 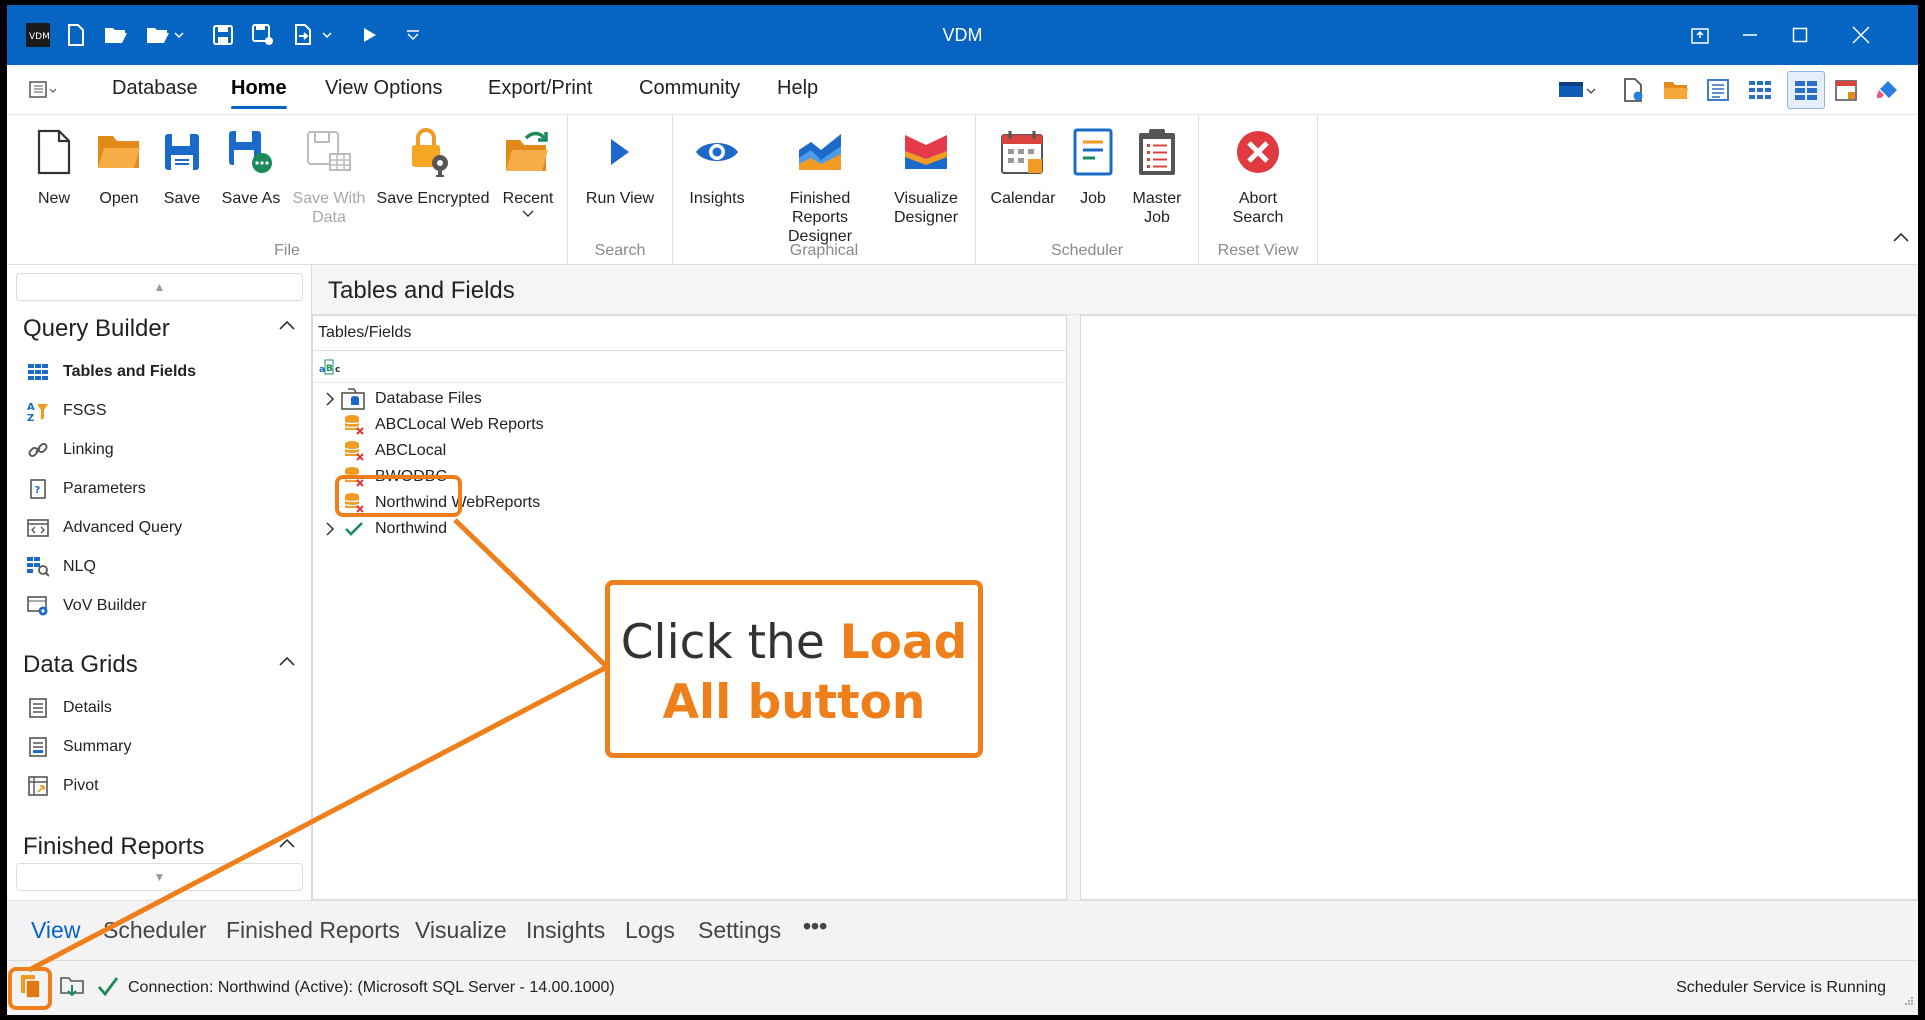 What do you see at coordinates (398, 496) in the screenshot?
I see `bwodbc-highlight` at bounding box center [398, 496].